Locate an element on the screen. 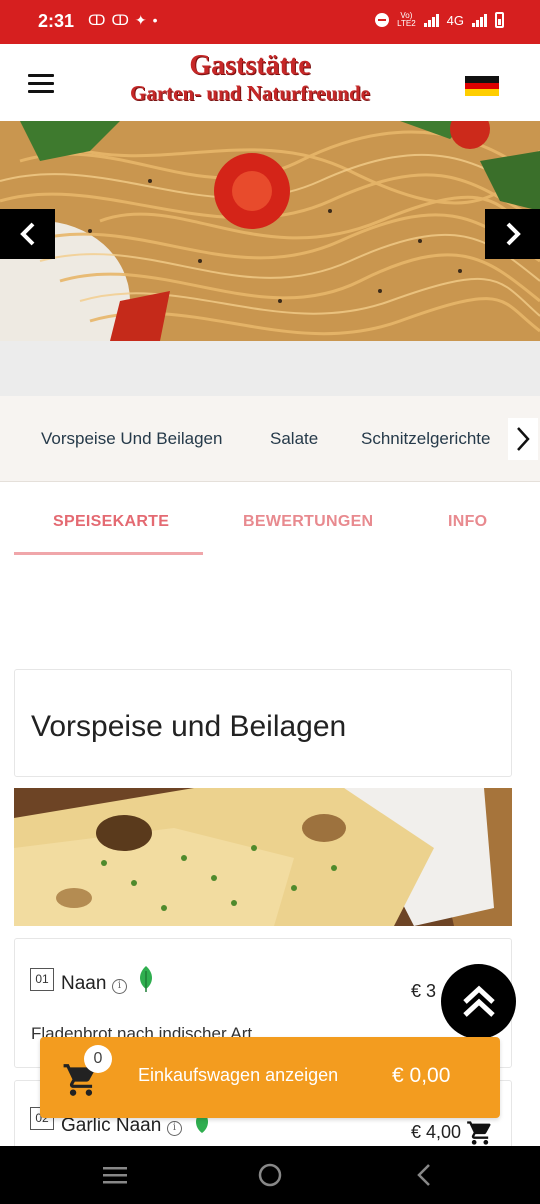 The width and height of the screenshot is (540, 1204). slider-next-button is located at coordinates (512, 234).